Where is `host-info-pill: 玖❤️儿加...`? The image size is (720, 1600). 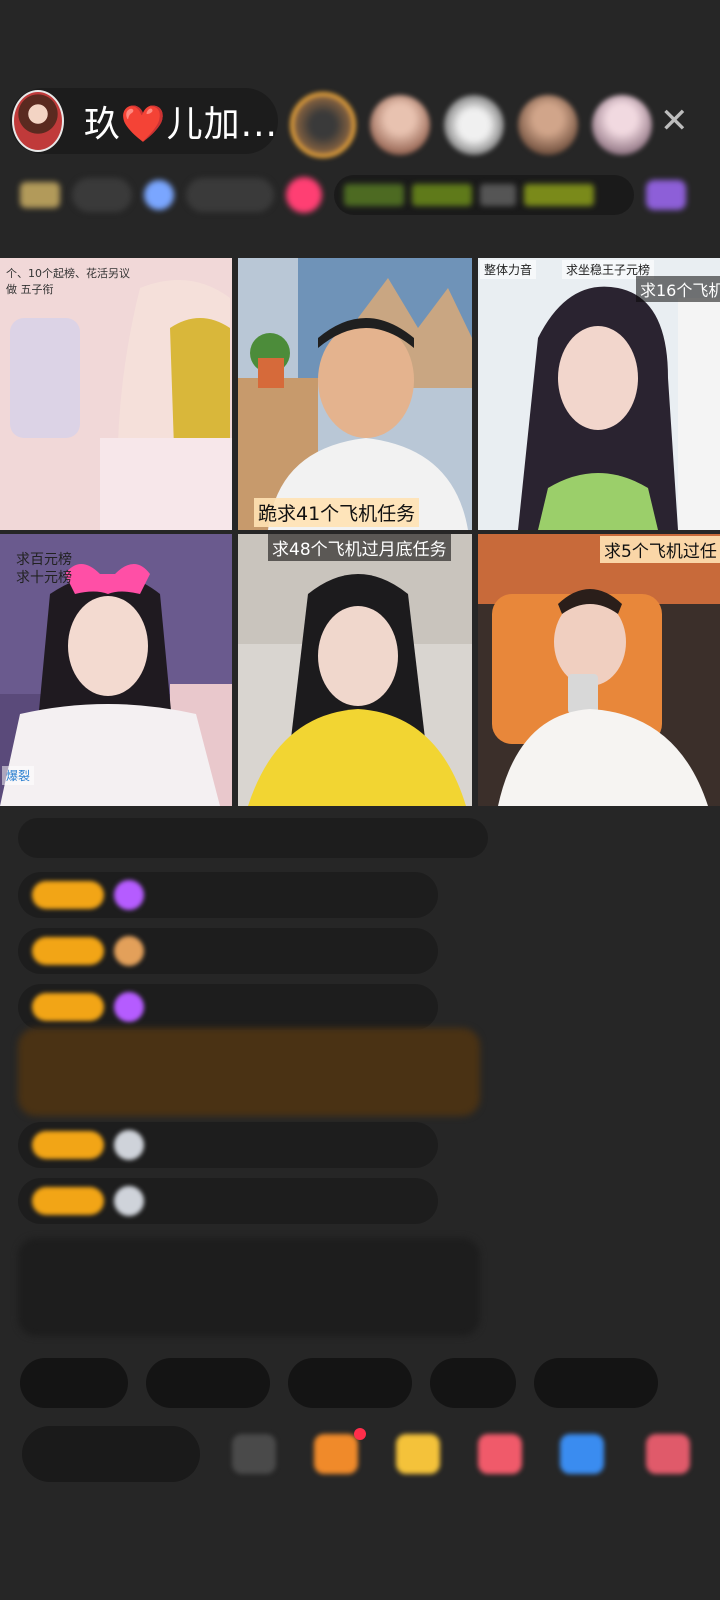 host-info-pill: 玖❤️儿加... is located at coordinates (144, 121).